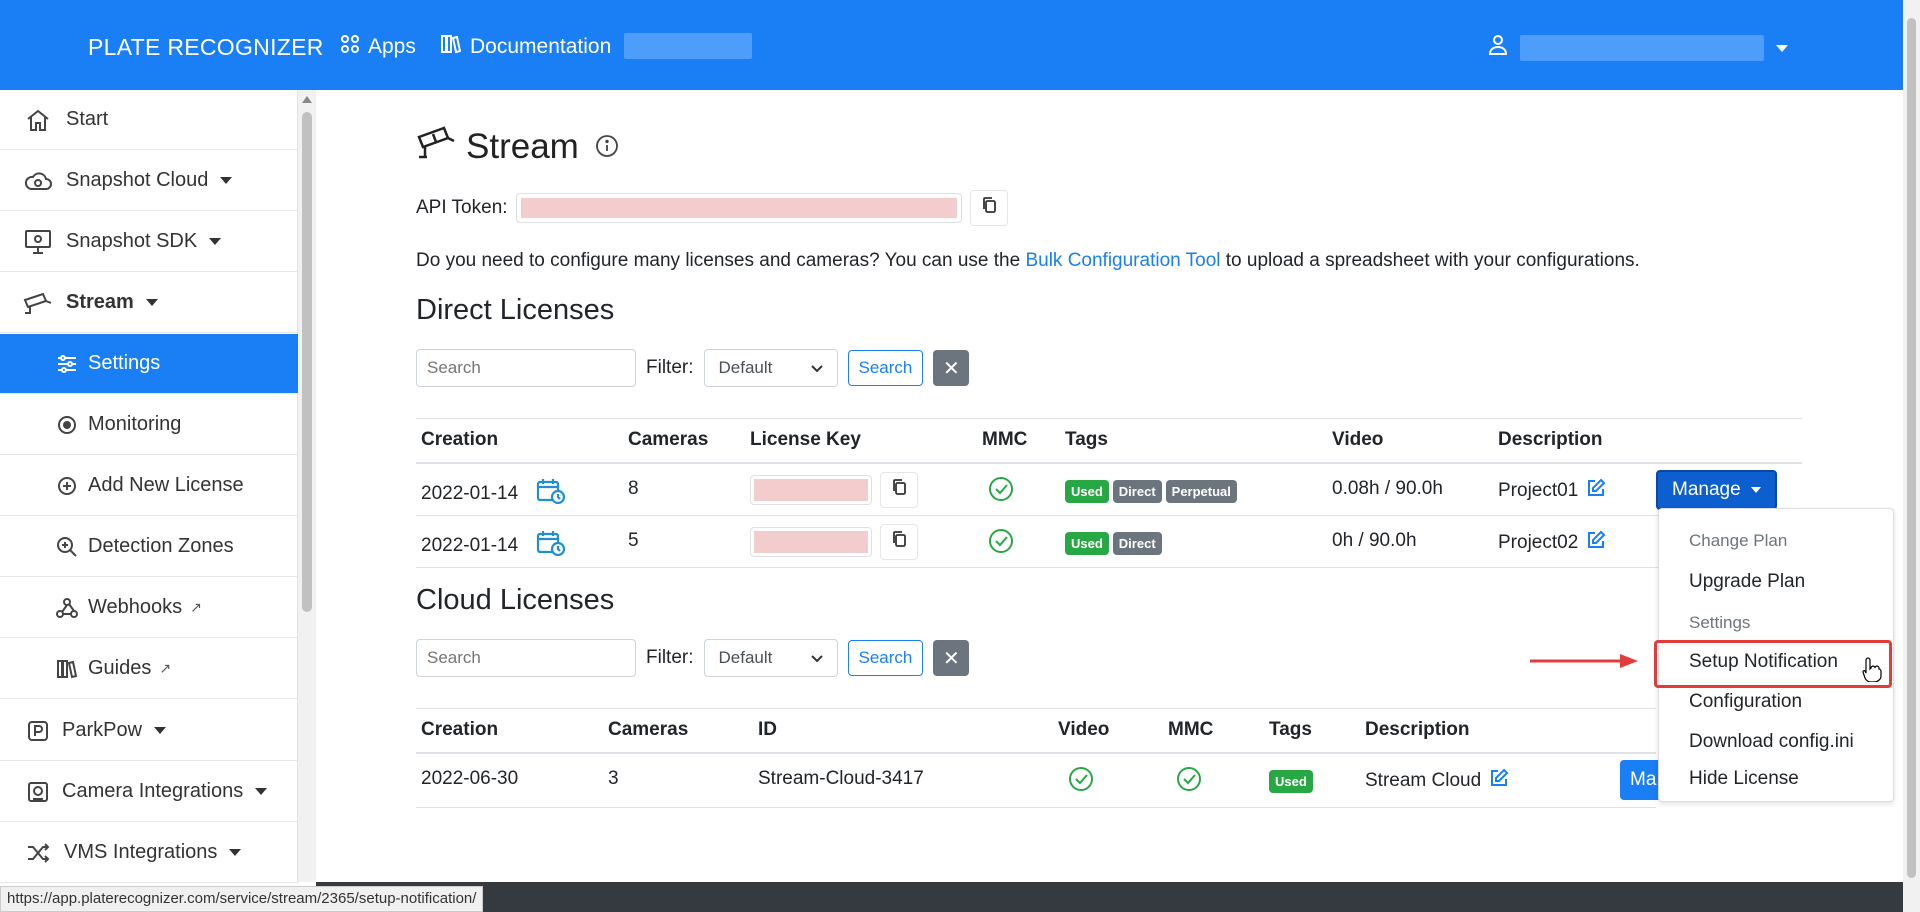 The image size is (1920, 912). I want to click on sidebar-item-label: VMS Integrations, so click(141, 852).